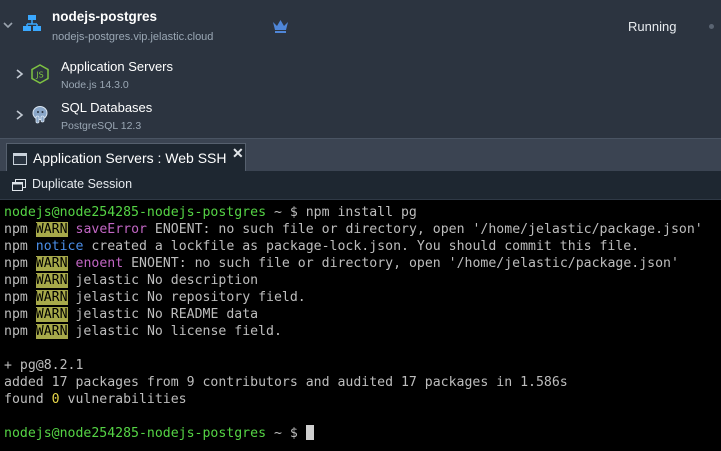 The width and height of the screenshot is (721, 451). I want to click on line-text: jelastic No description, so click(163, 280).